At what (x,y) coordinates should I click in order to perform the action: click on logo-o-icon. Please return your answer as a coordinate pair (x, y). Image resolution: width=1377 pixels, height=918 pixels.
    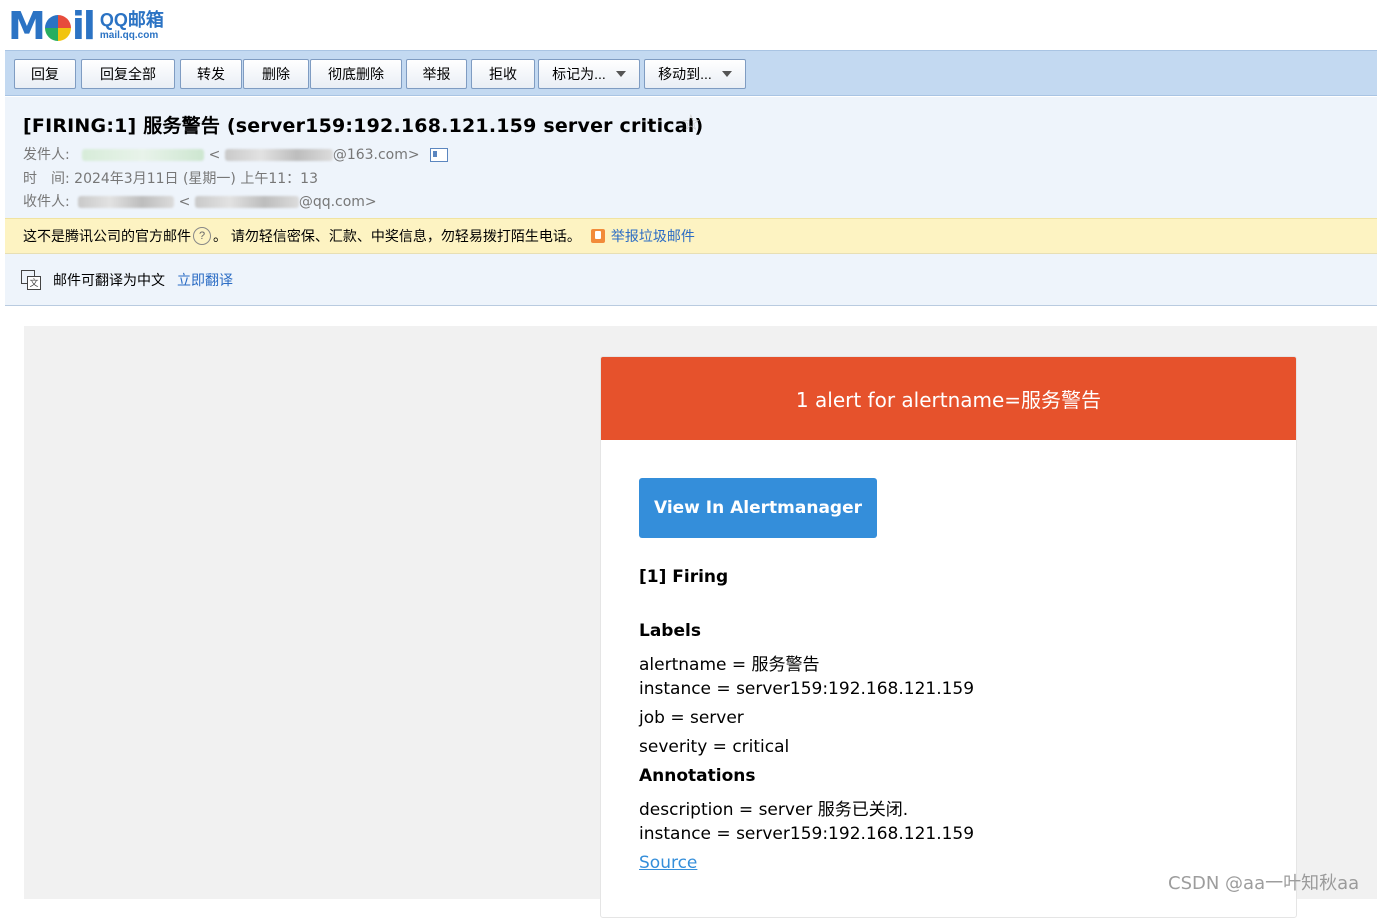
    Looking at the image, I should click on (57, 28).